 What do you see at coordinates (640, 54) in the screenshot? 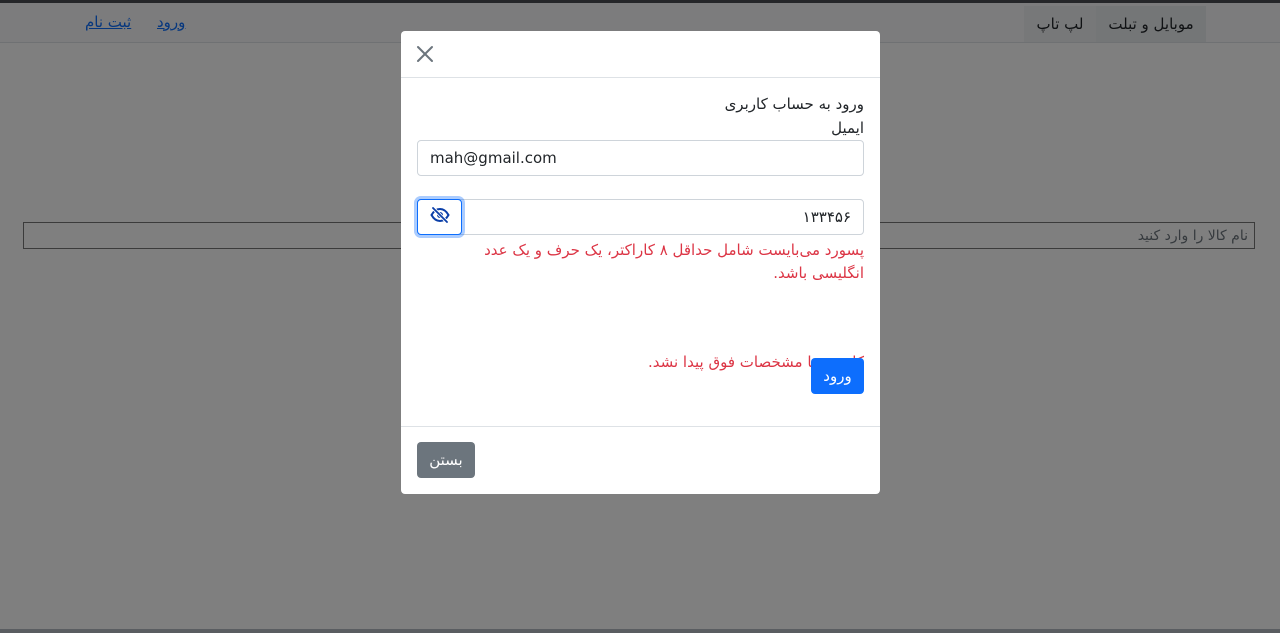
I see `modal-header` at bounding box center [640, 54].